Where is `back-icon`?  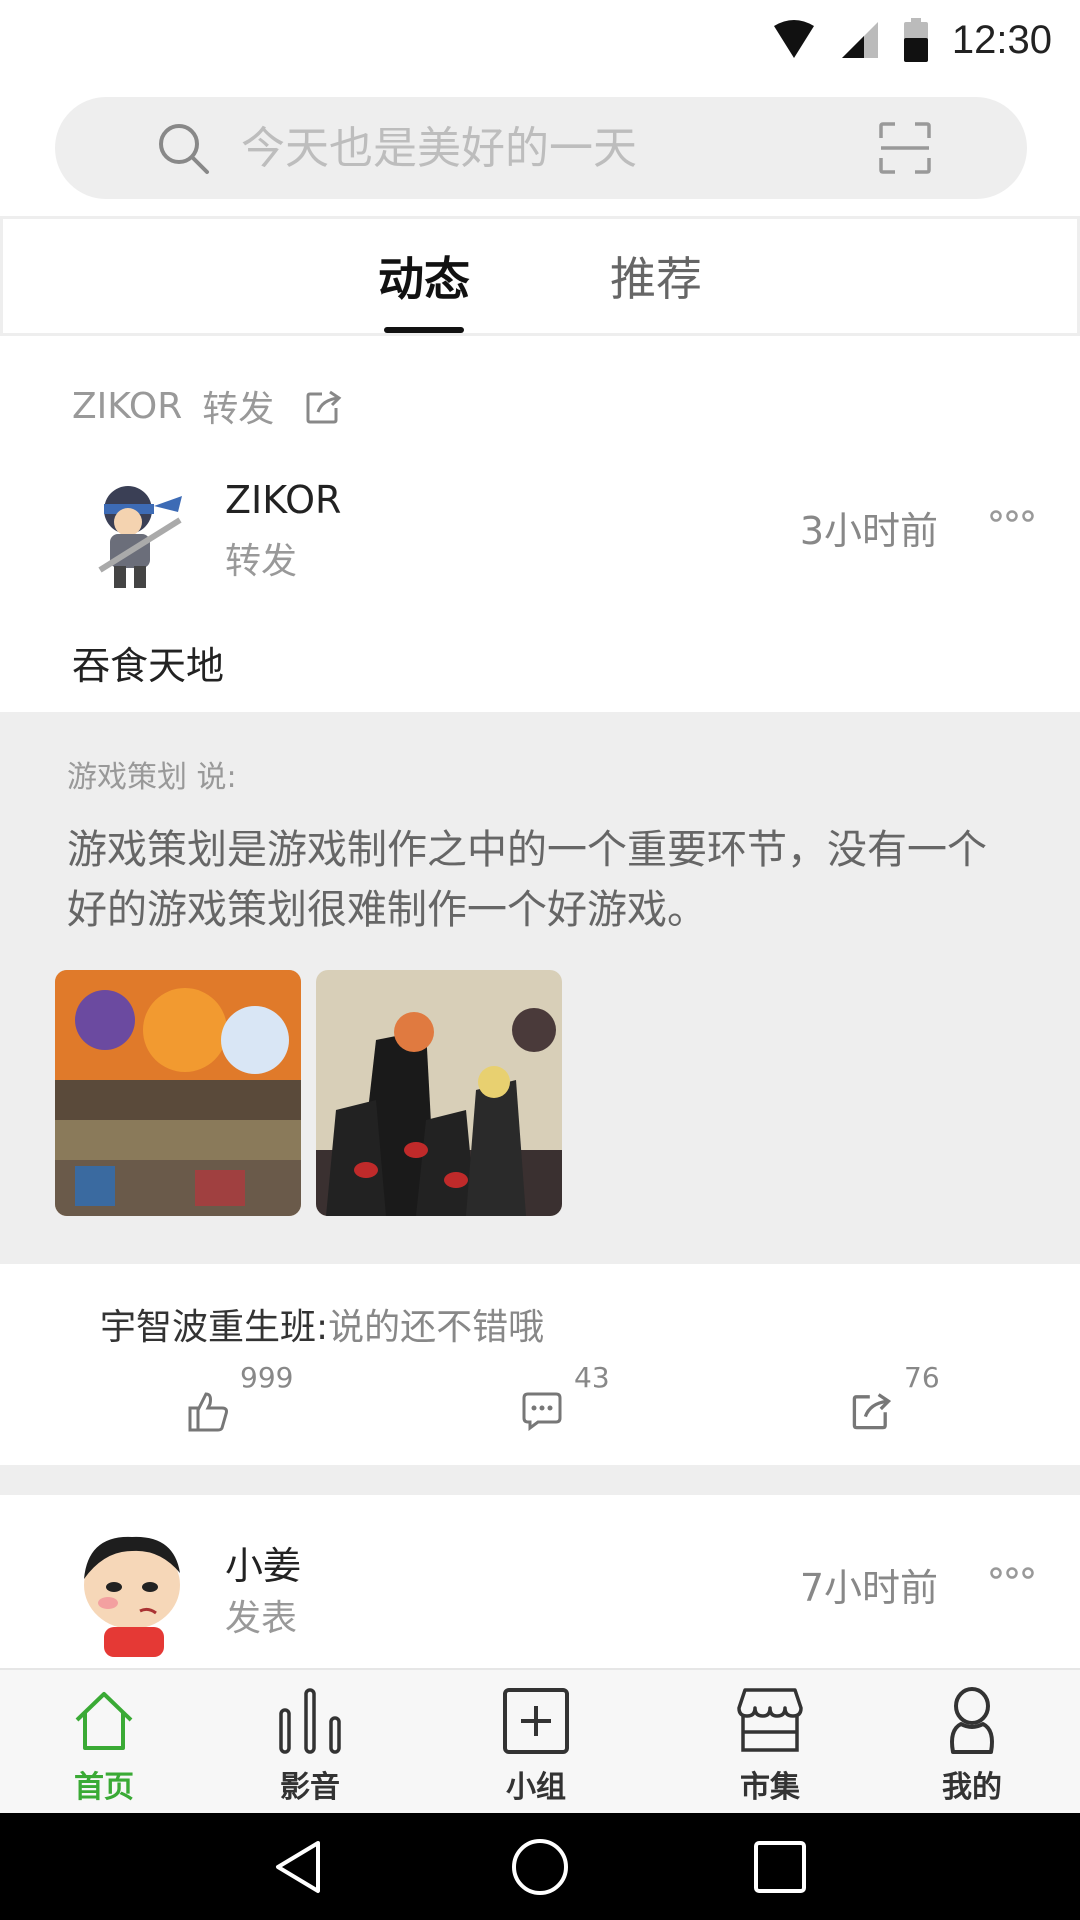
back-icon is located at coordinates (300, 1867).